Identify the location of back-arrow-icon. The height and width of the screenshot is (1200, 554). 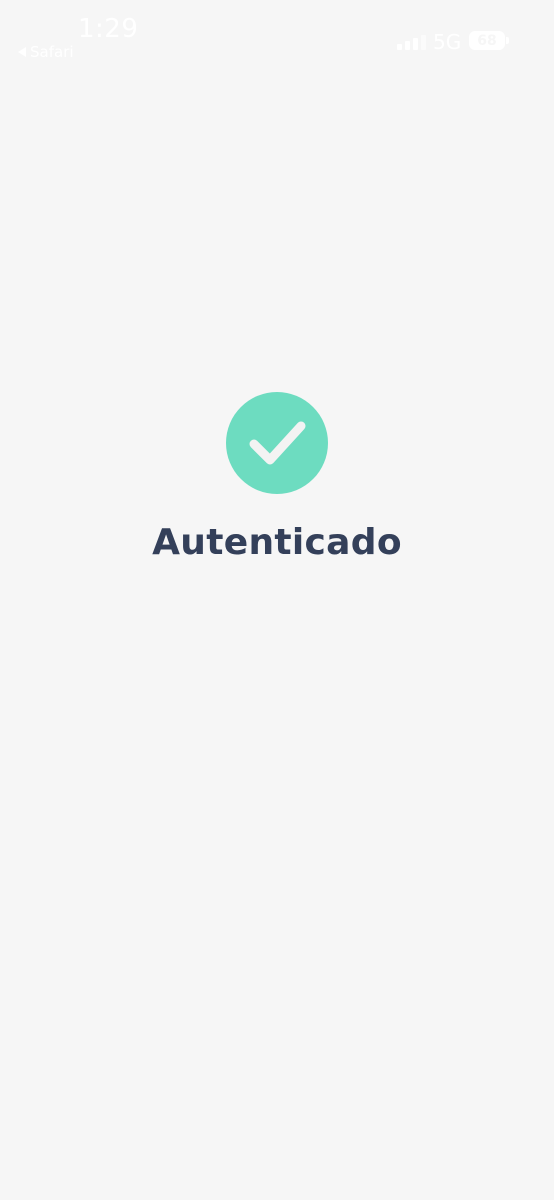
(22, 52).